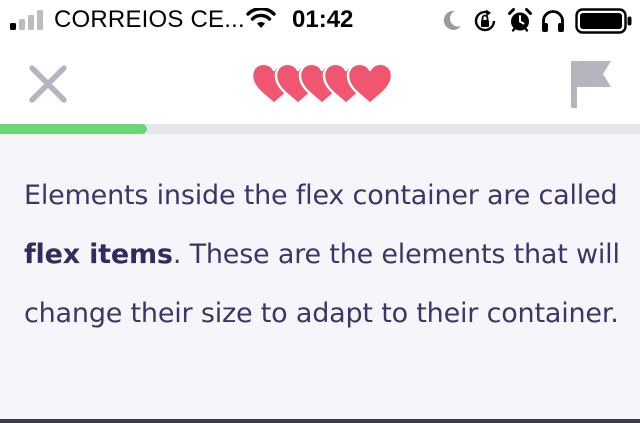 The width and height of the screenshot is (640, 423). Describe the element at coordinates (520, 20) in the screenshot. I see `alarm-icon` at that location.